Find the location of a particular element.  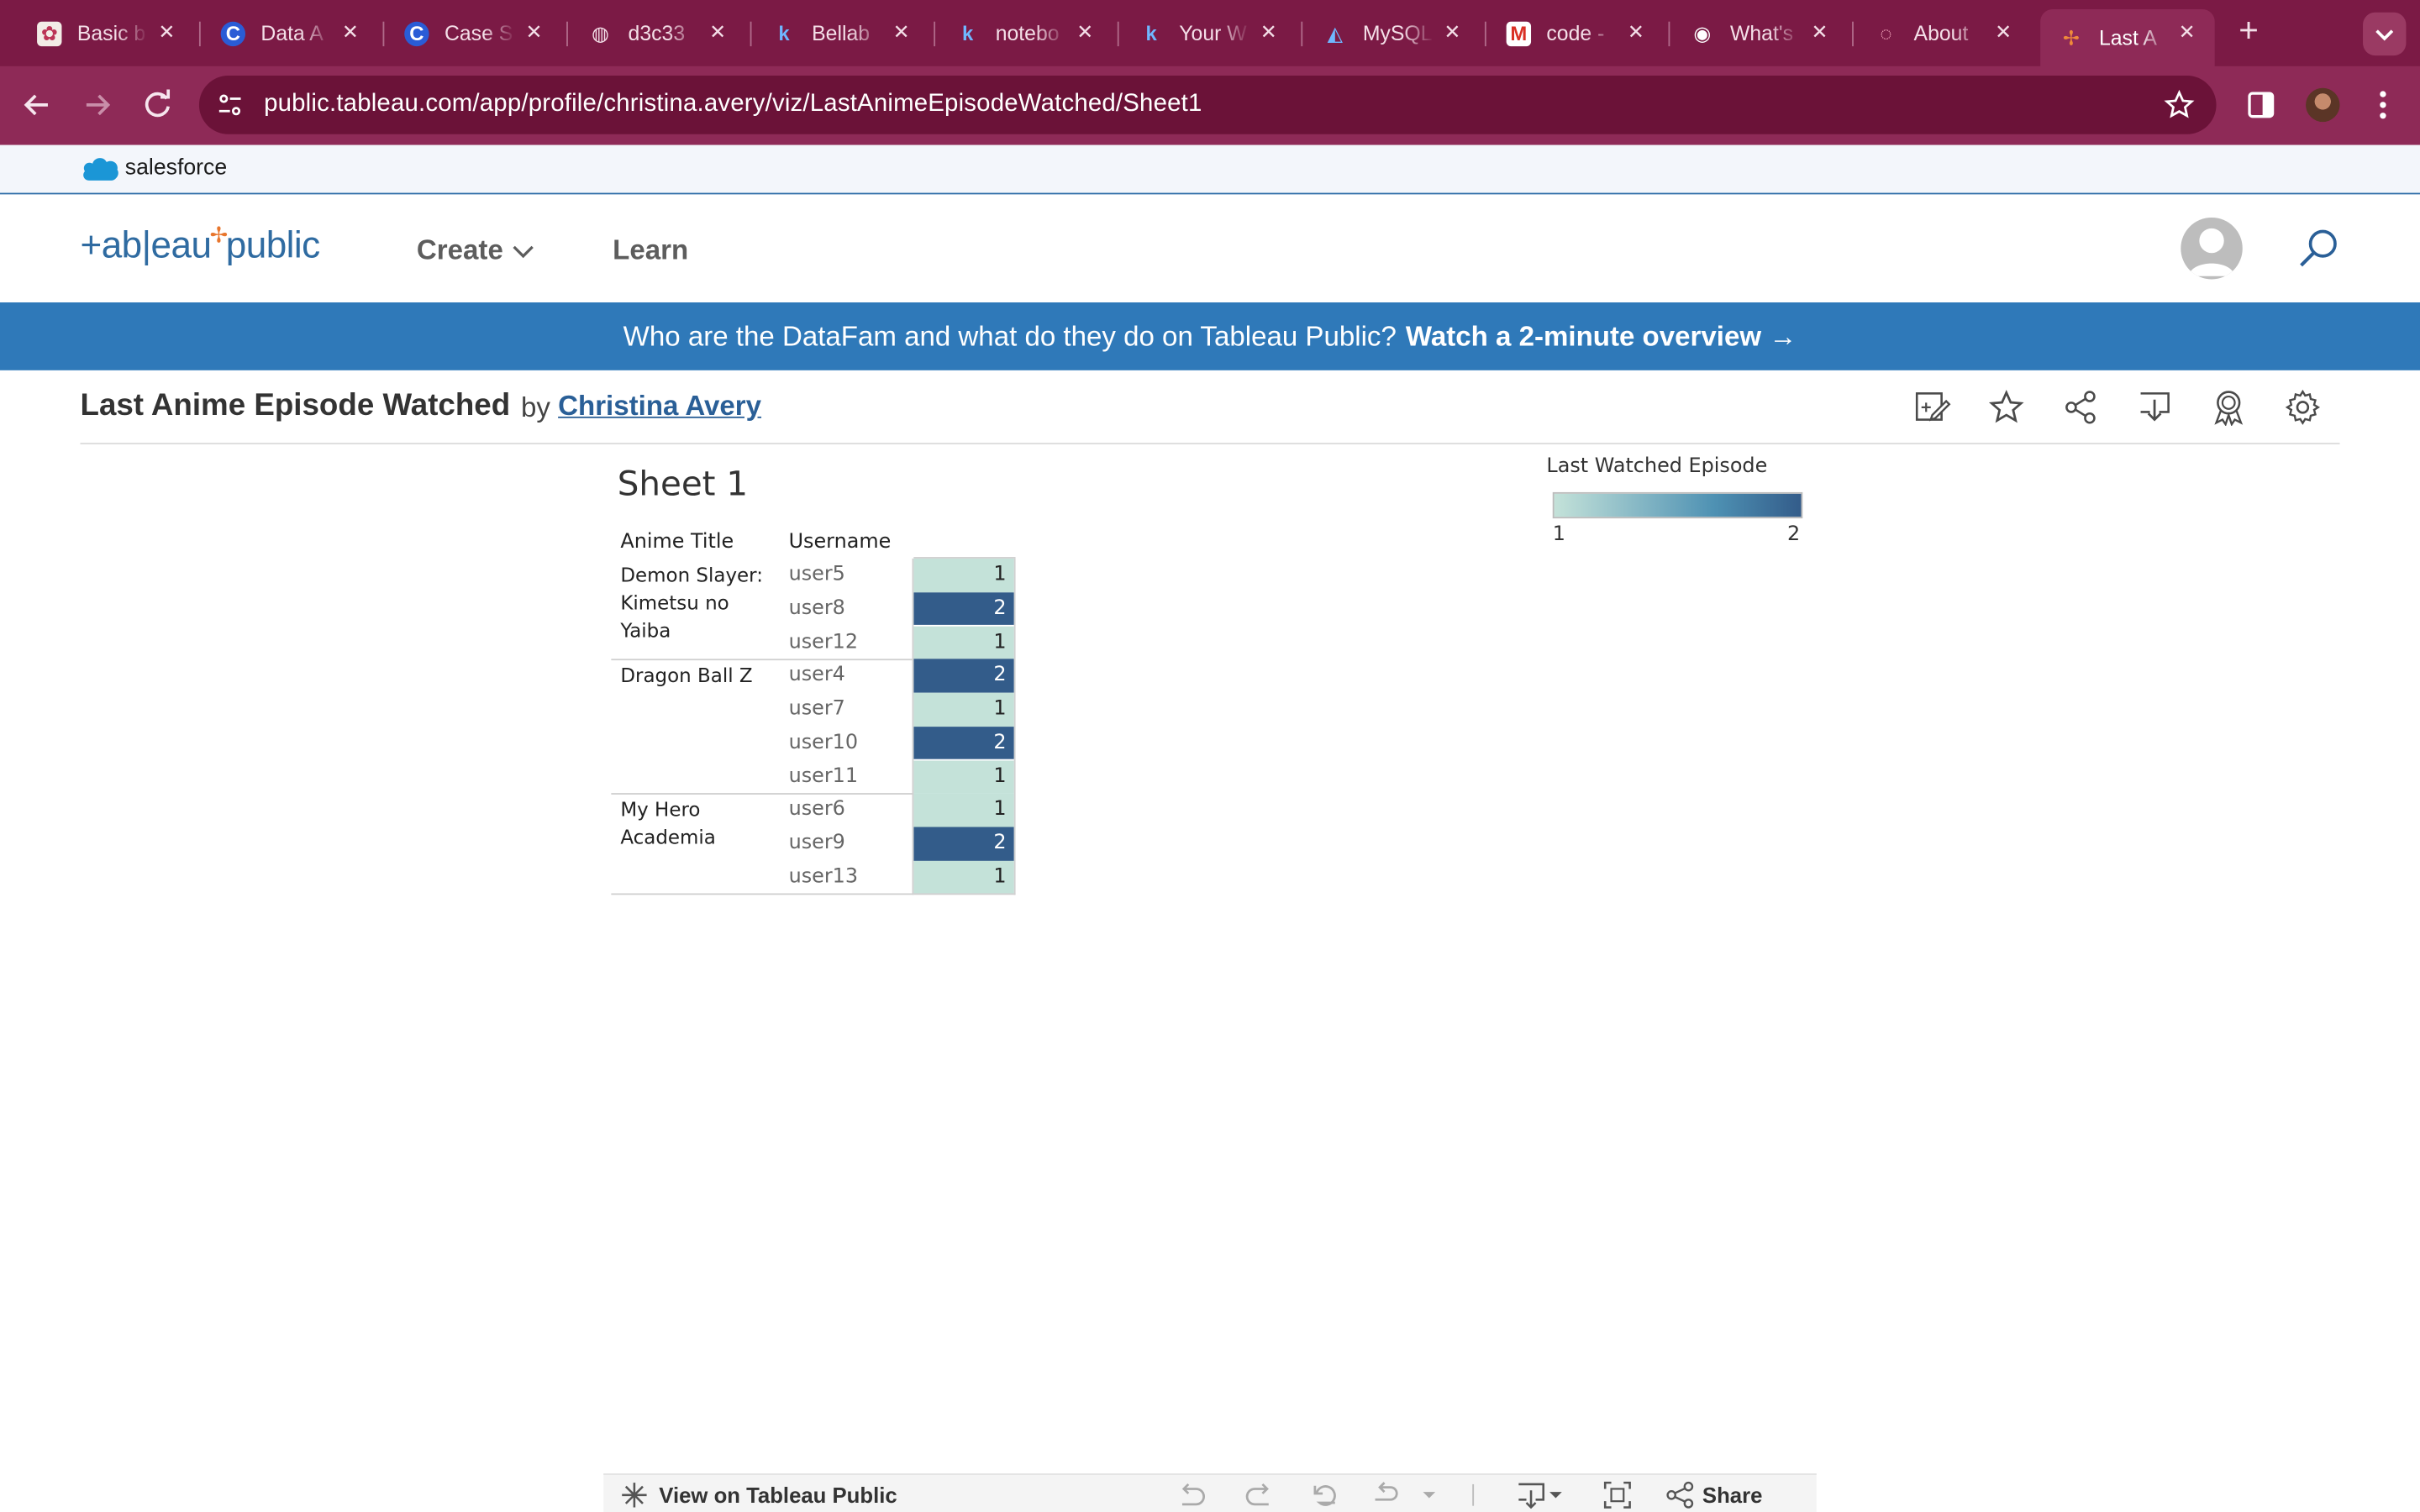

browser-tab: ✿ Basic b ✕ is located at coordinates (106, 33).